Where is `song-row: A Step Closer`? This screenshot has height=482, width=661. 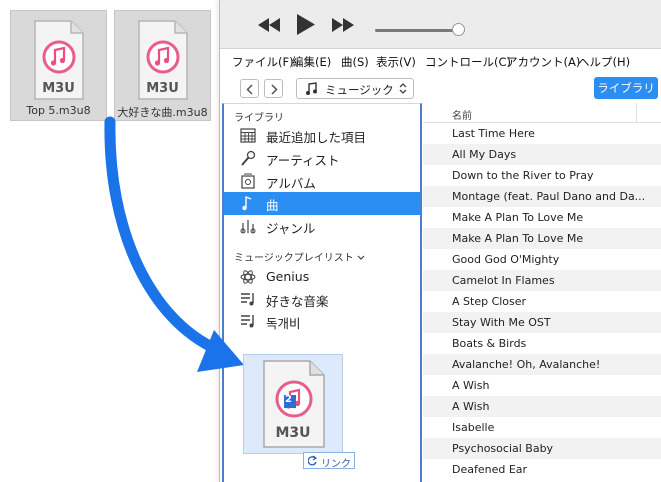 song-row: A Step Closer is located at coordinates (542, 301).